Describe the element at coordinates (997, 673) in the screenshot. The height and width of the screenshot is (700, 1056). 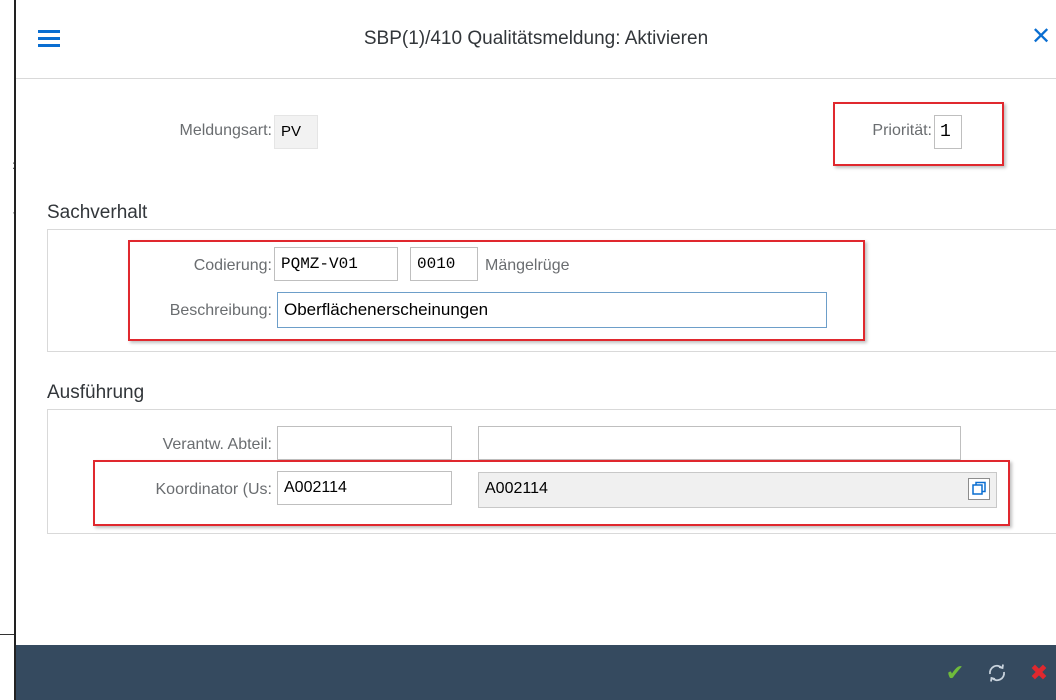
I see `refresh-icon` at that location.